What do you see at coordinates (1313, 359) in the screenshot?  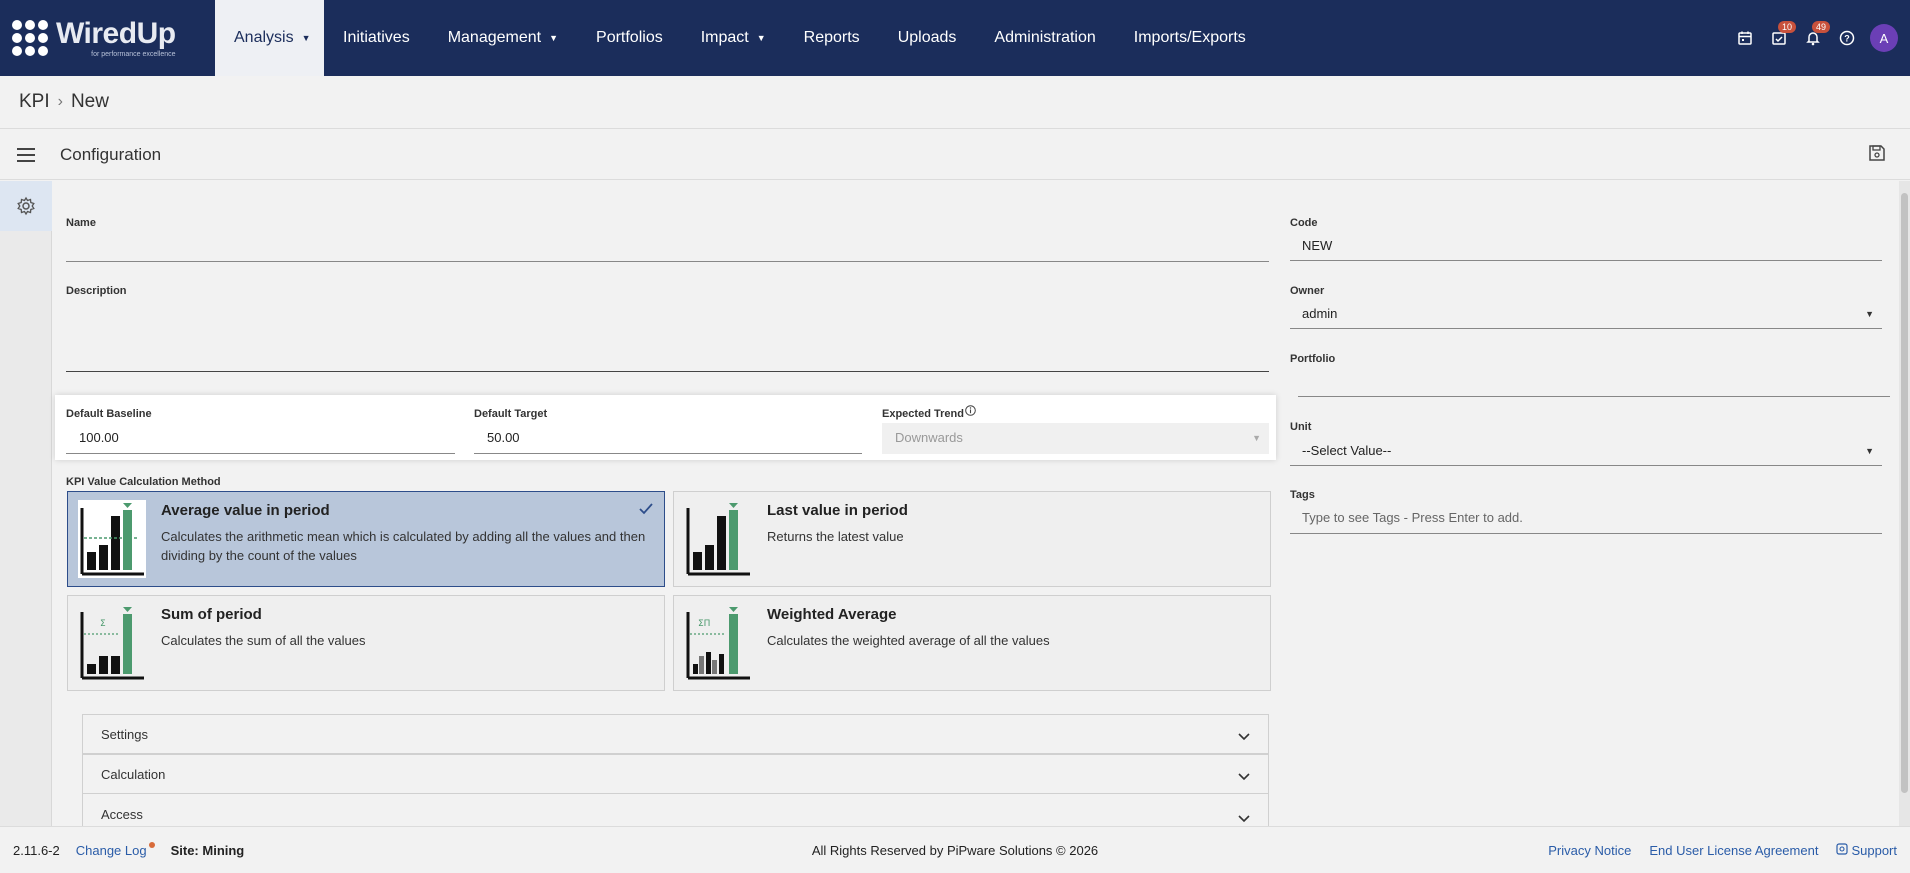 I see `portfolio-label: Portfolio` at bounding box center [1313, 359].